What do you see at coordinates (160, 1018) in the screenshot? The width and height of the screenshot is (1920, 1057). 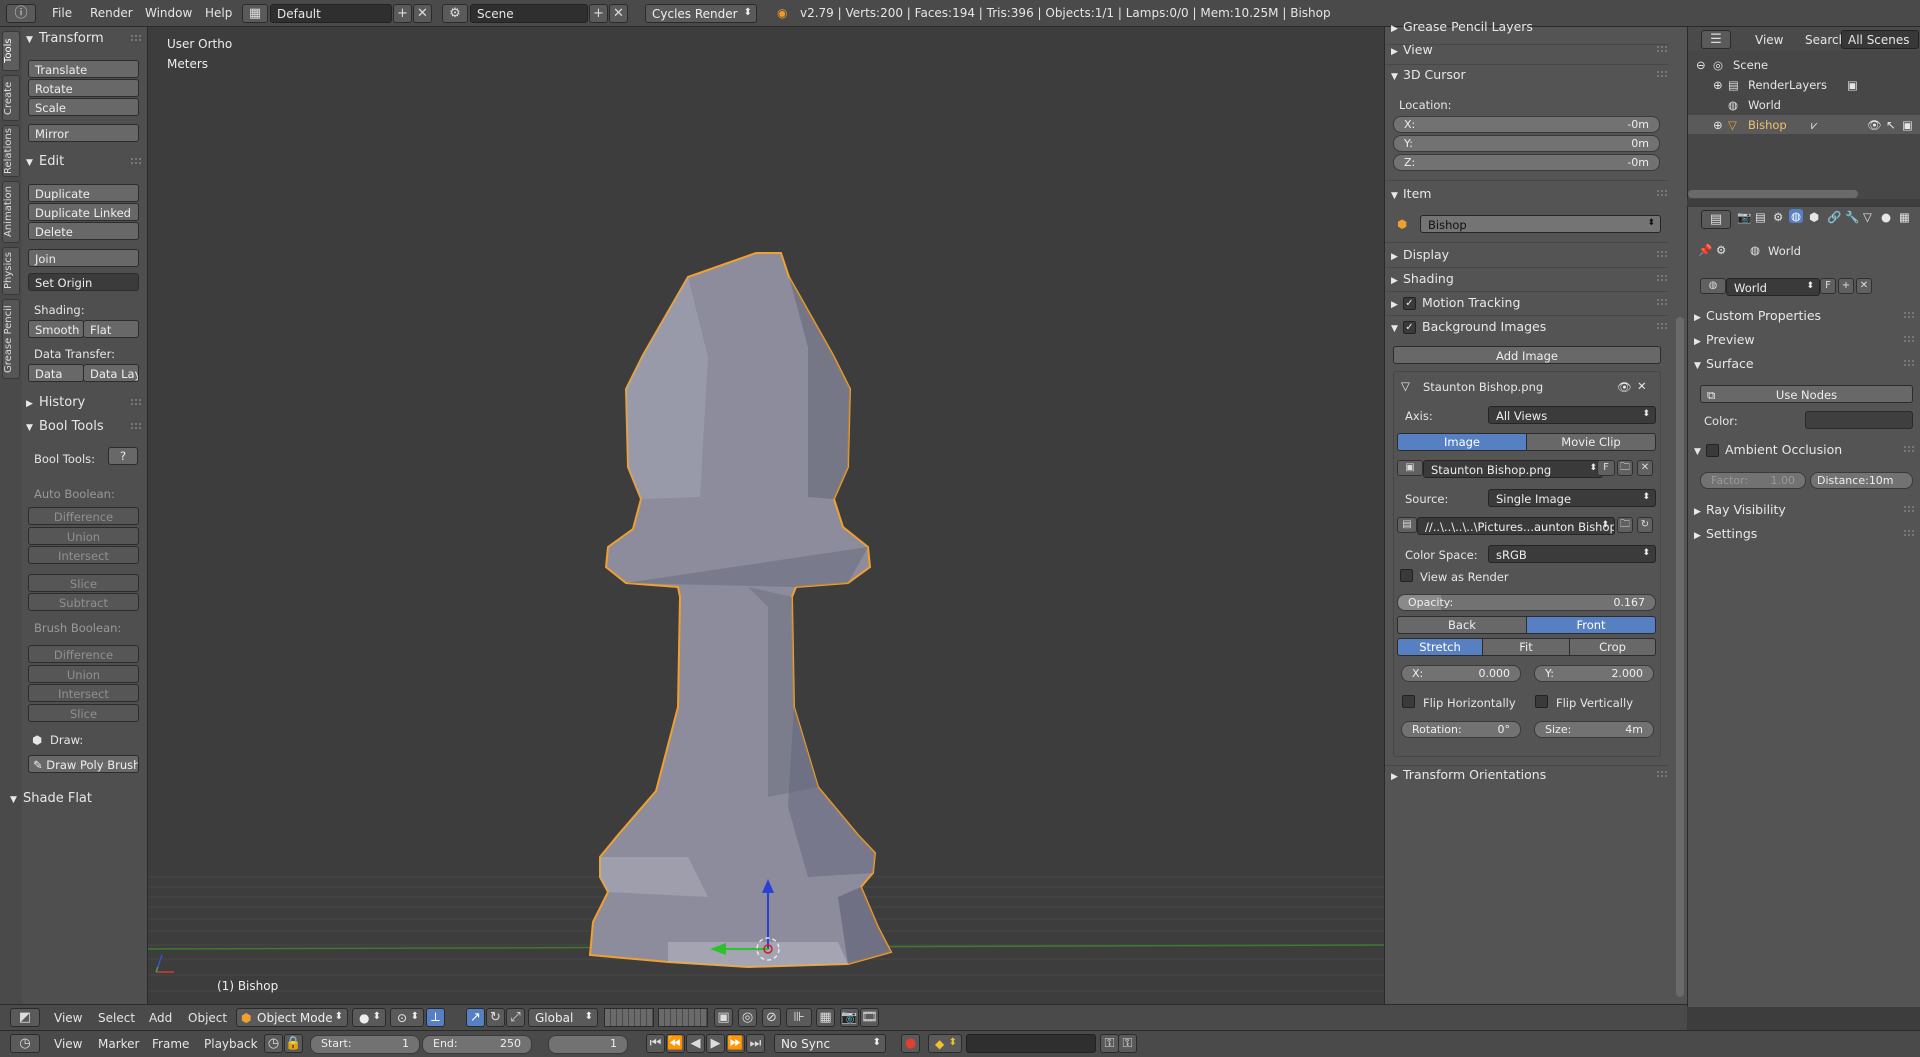 I see `menu-add: Add` at bounding box center [160, 1018].